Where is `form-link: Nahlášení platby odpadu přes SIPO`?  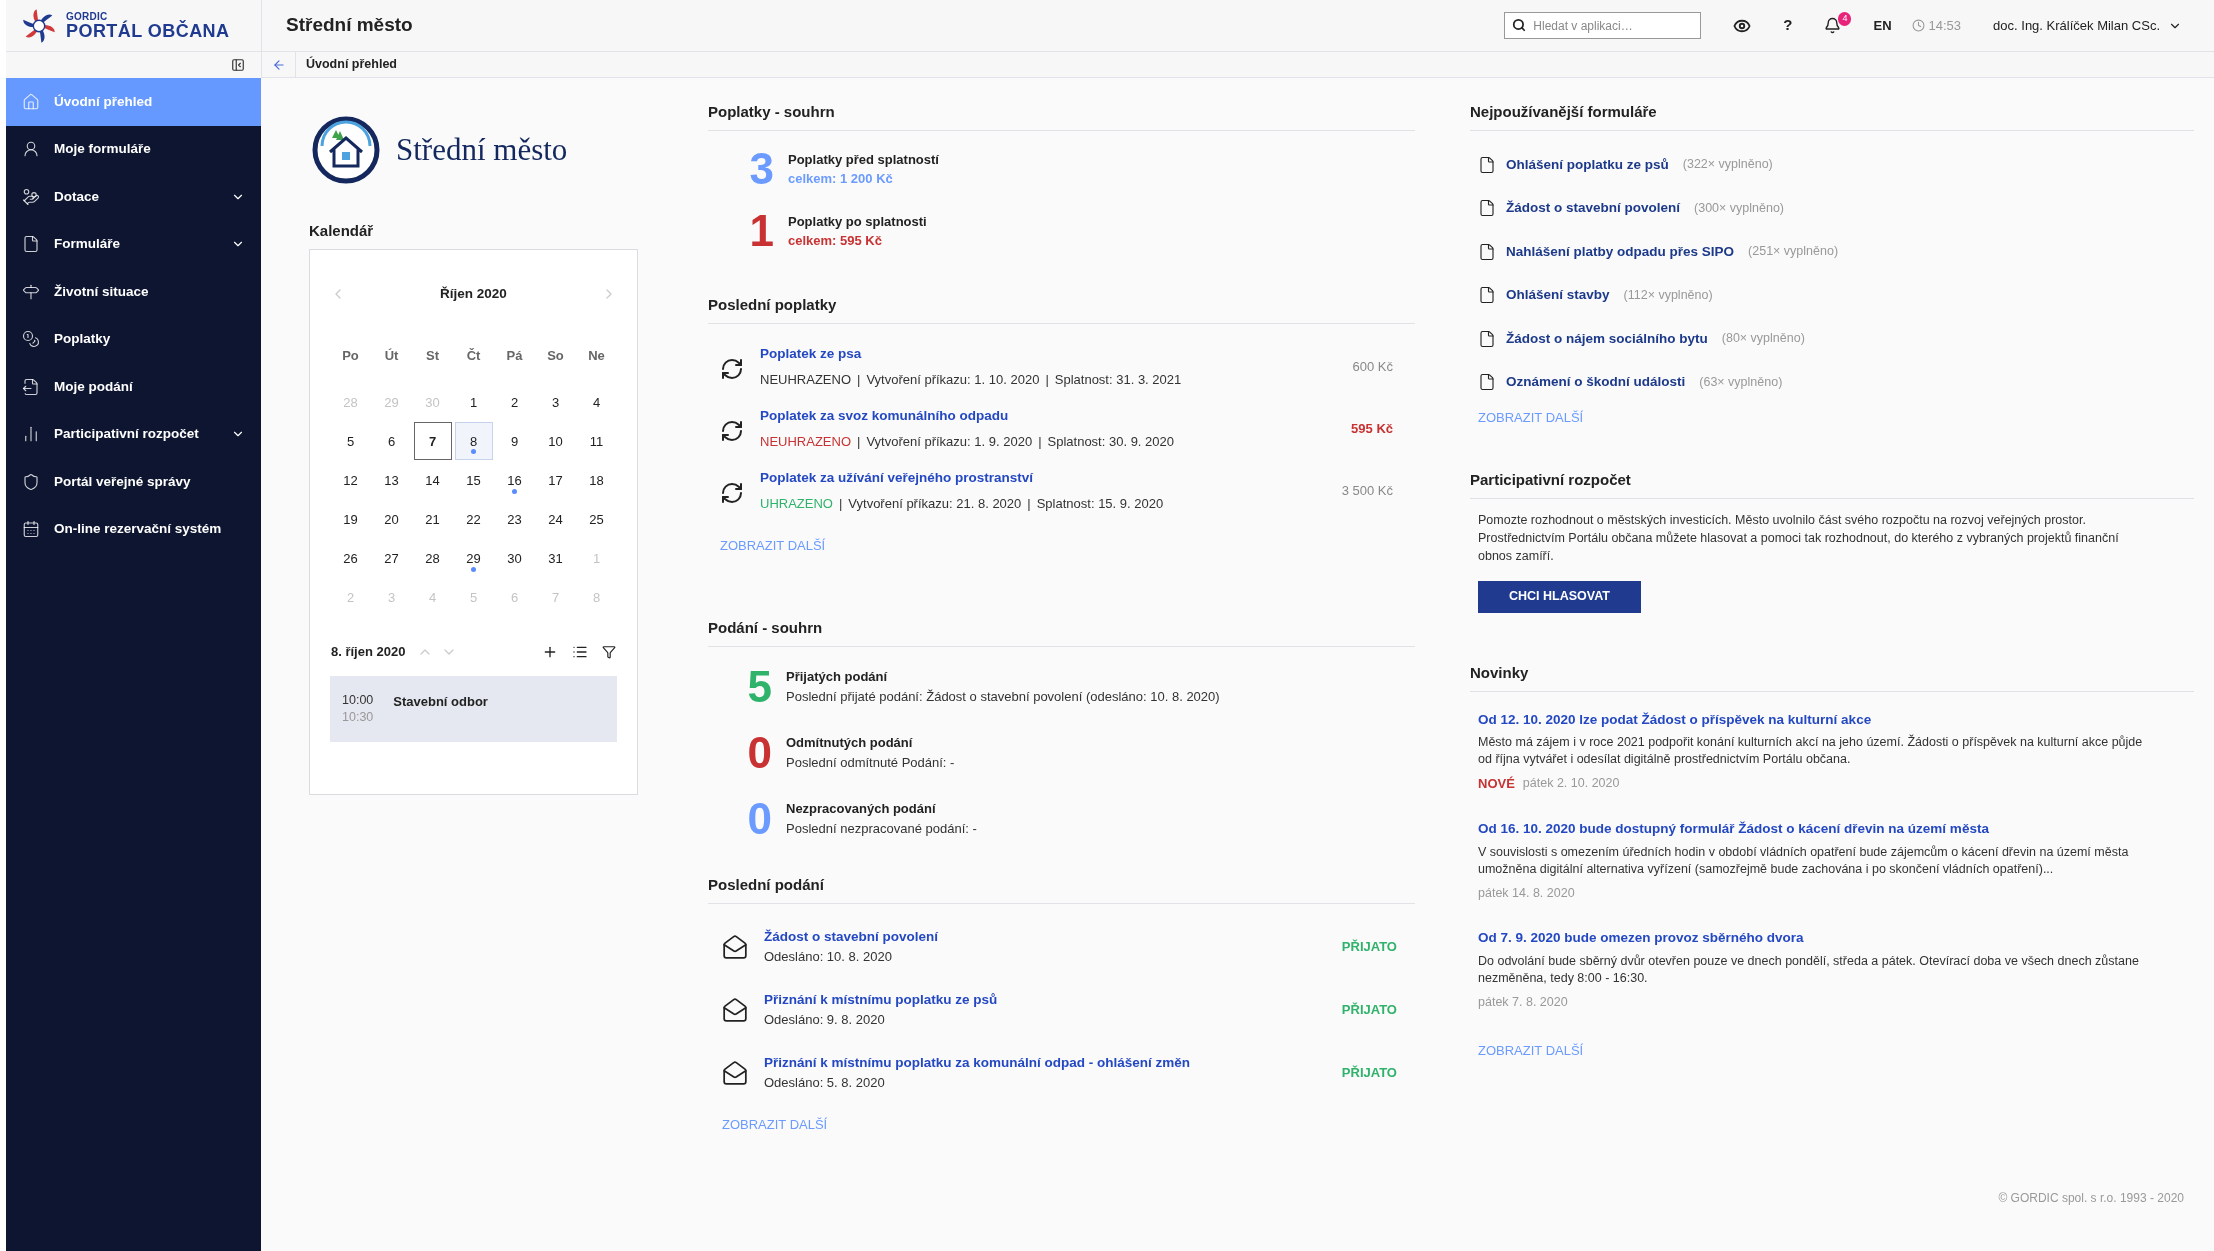
form-link: Nahlášení platby odpadu přes SIPO is located at coordinates (1620, 251).